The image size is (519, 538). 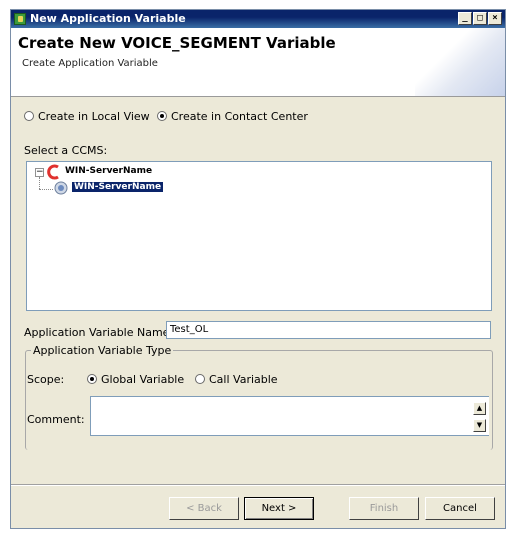 What do you see at coordinates (90, 63) in the screenshot?
I see `page-subtitle: Create Application Variable` at bounding box center [90, 63].